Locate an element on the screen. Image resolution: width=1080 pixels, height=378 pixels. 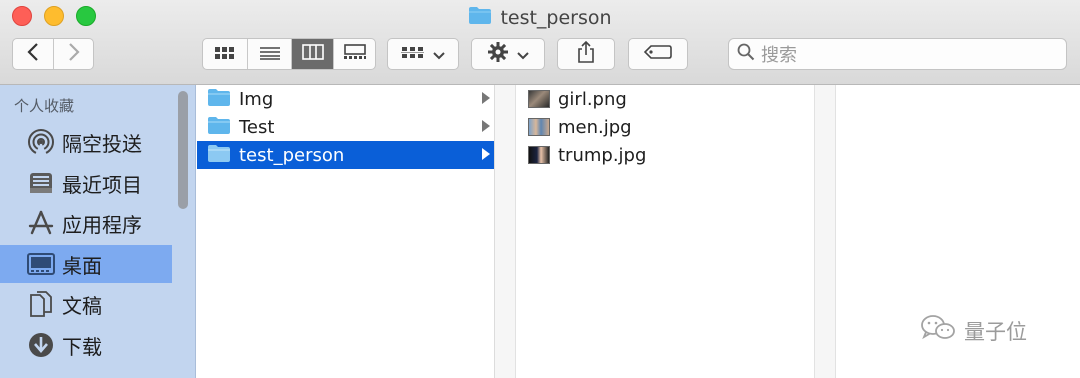
sidebar-item-recents: 最近项目 is located at coordinates (86, 183).